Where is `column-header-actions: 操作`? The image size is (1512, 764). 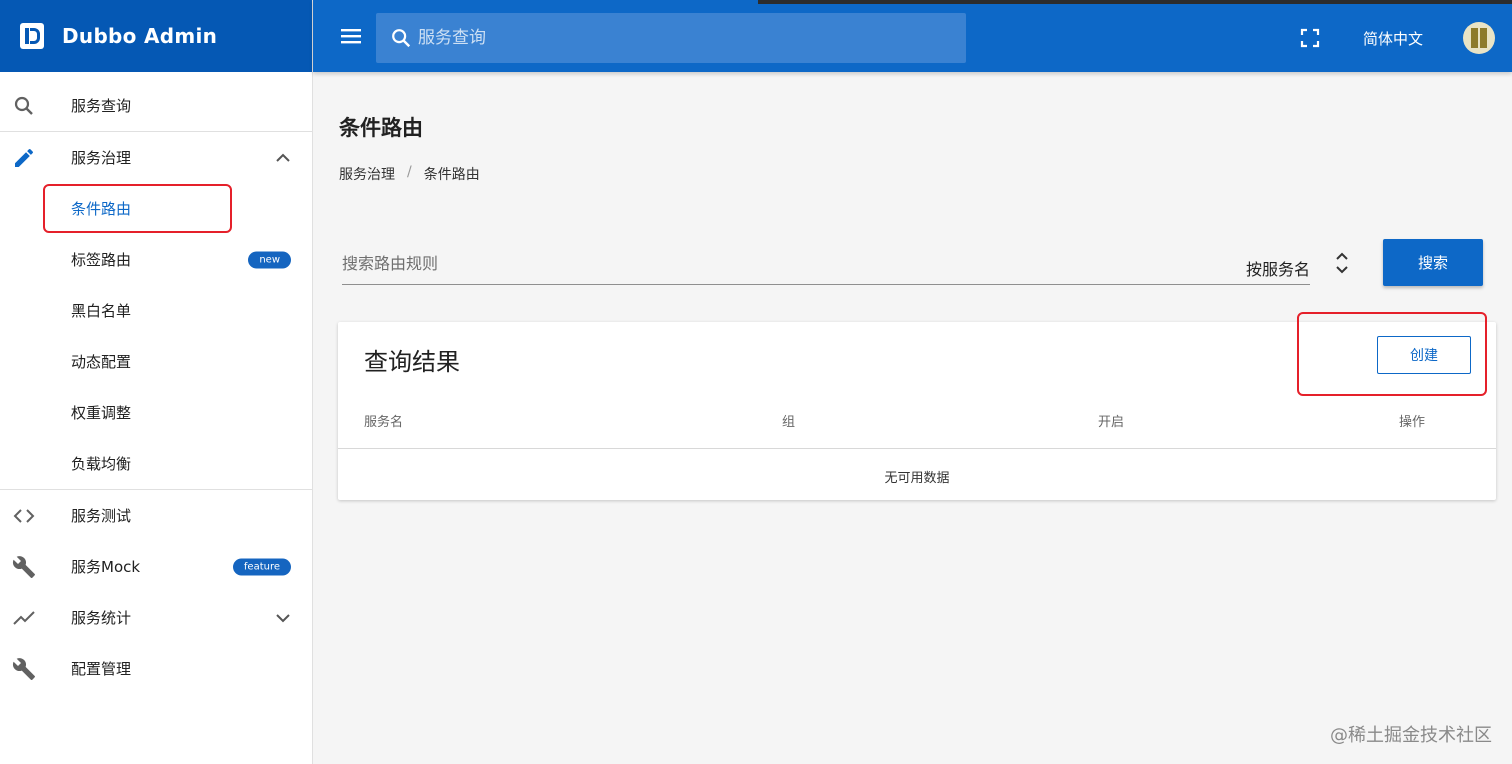
column-header-actions: 操作 is located at coordinates (1412, 422).